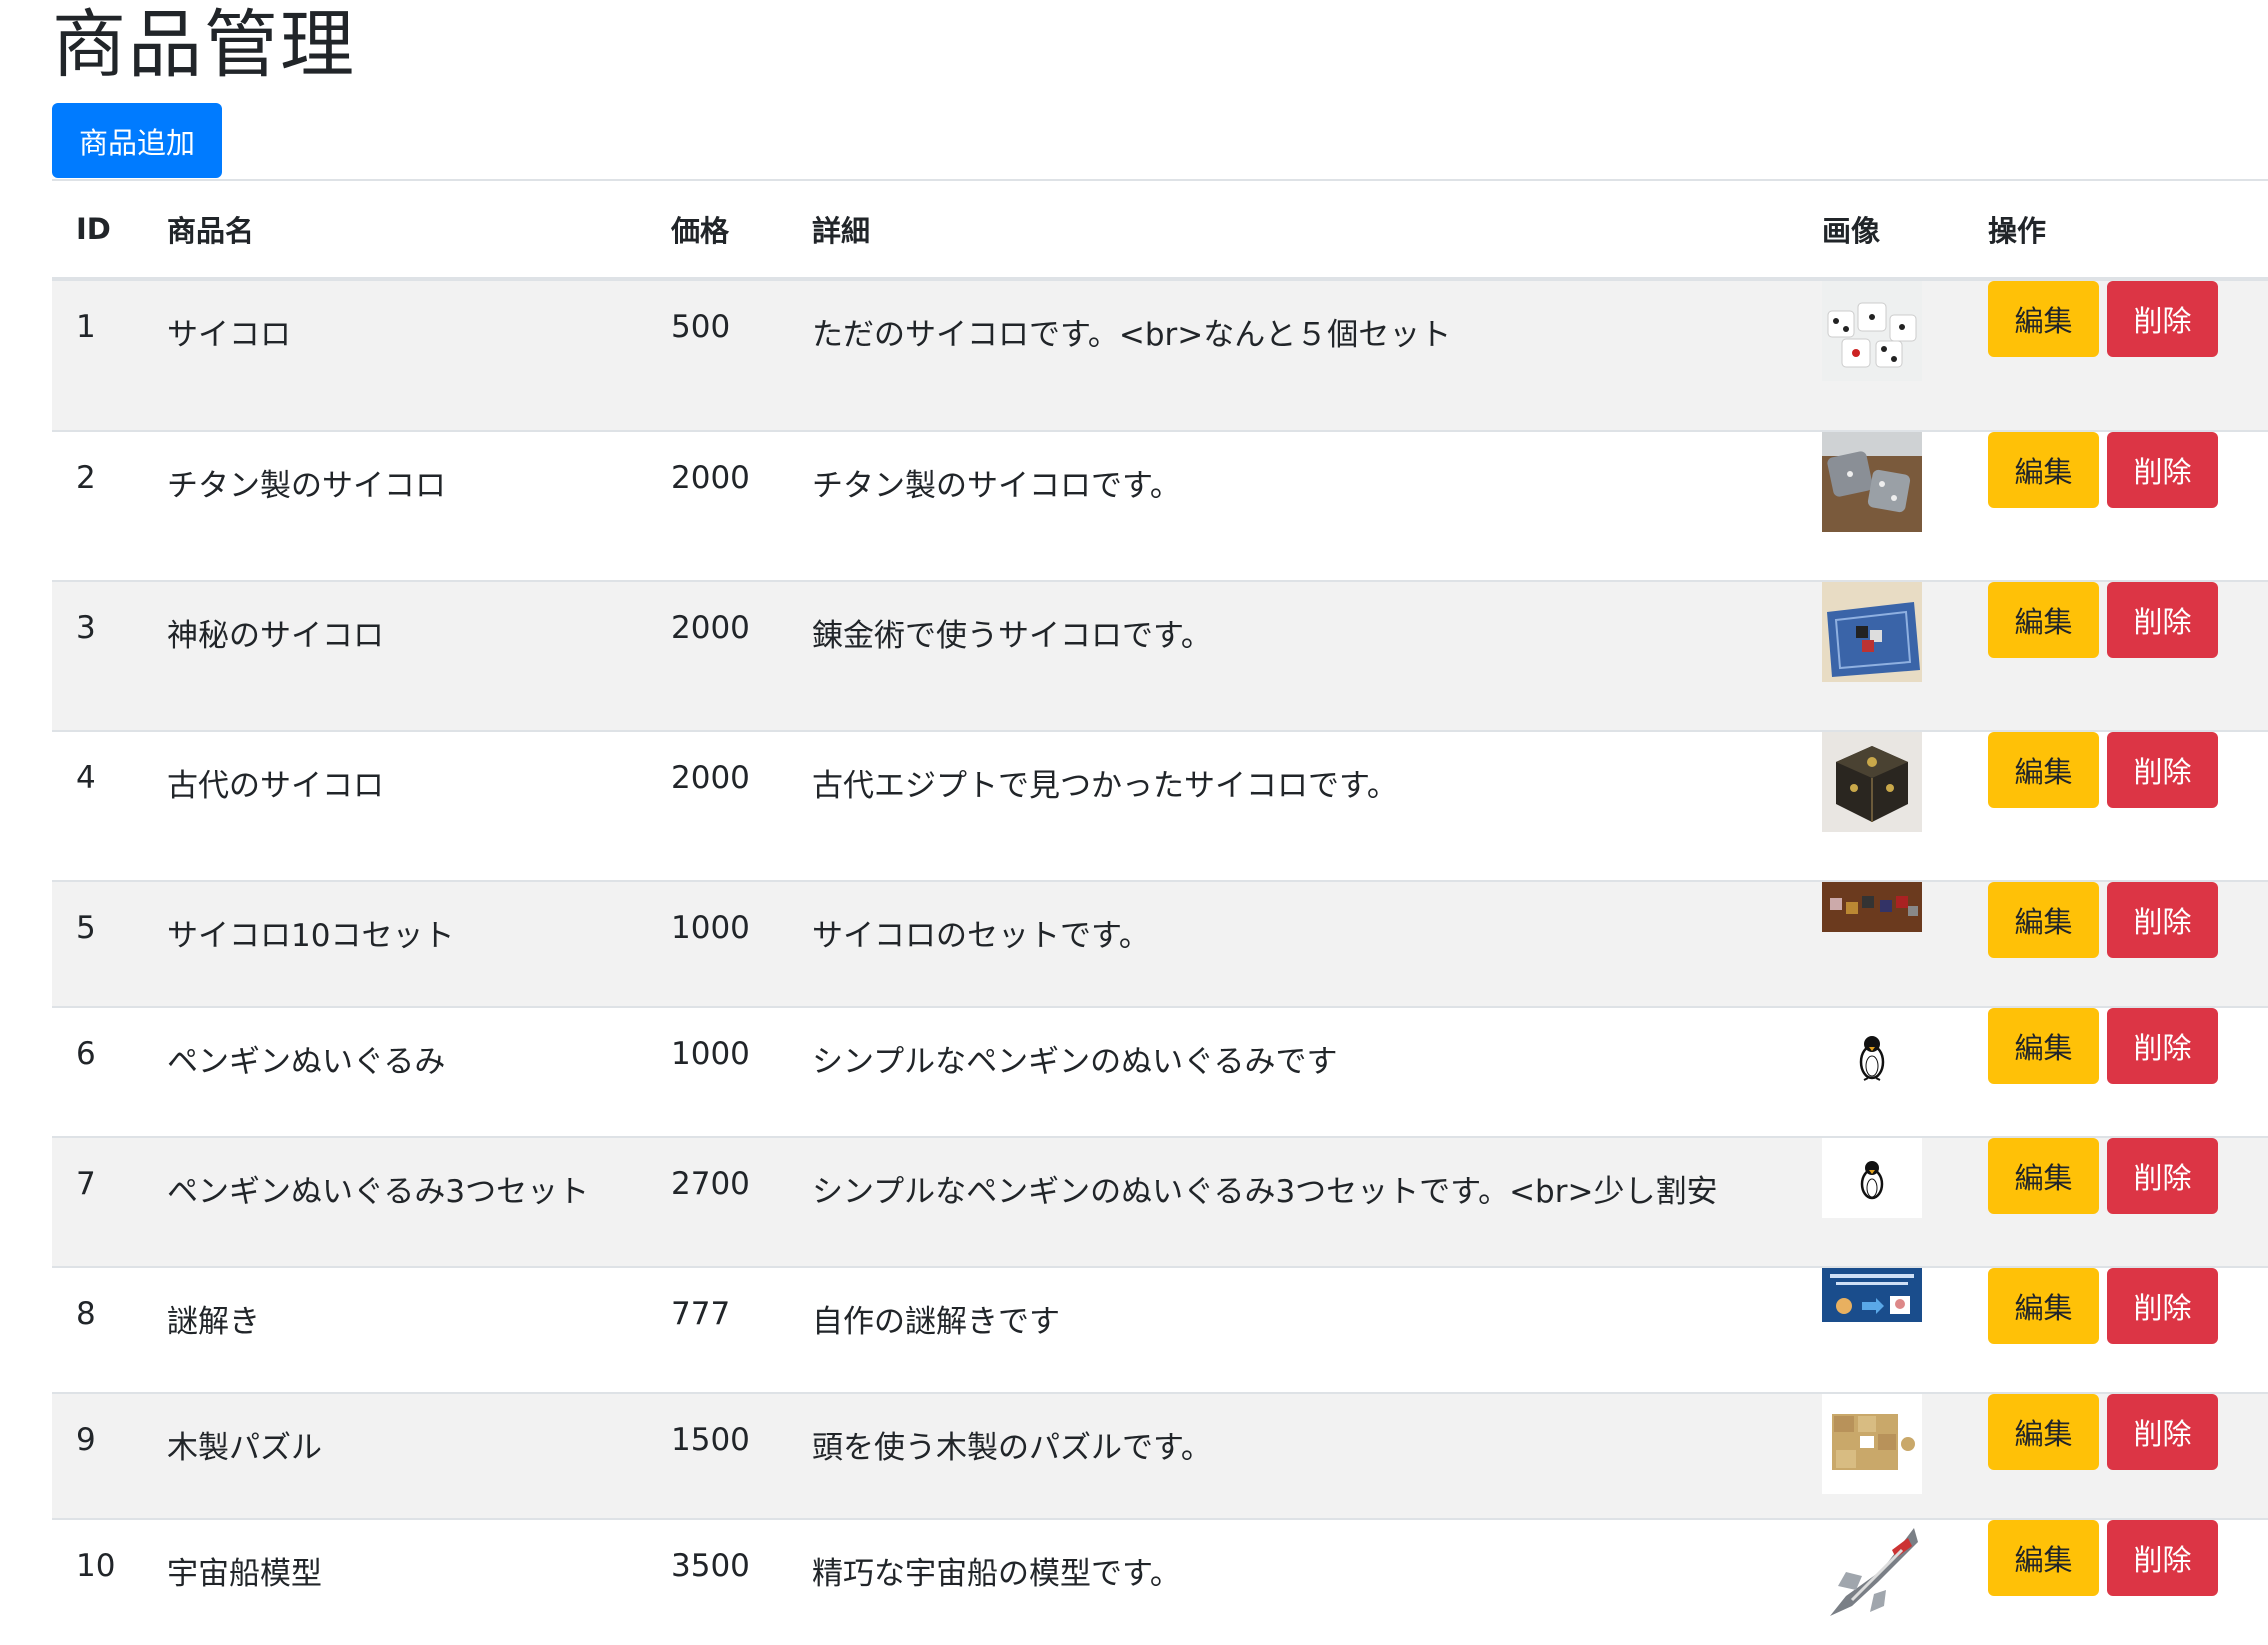  Describe the element at coordinates (1872, 331) in the screenshot. I see `white-dice-photo` at that location.